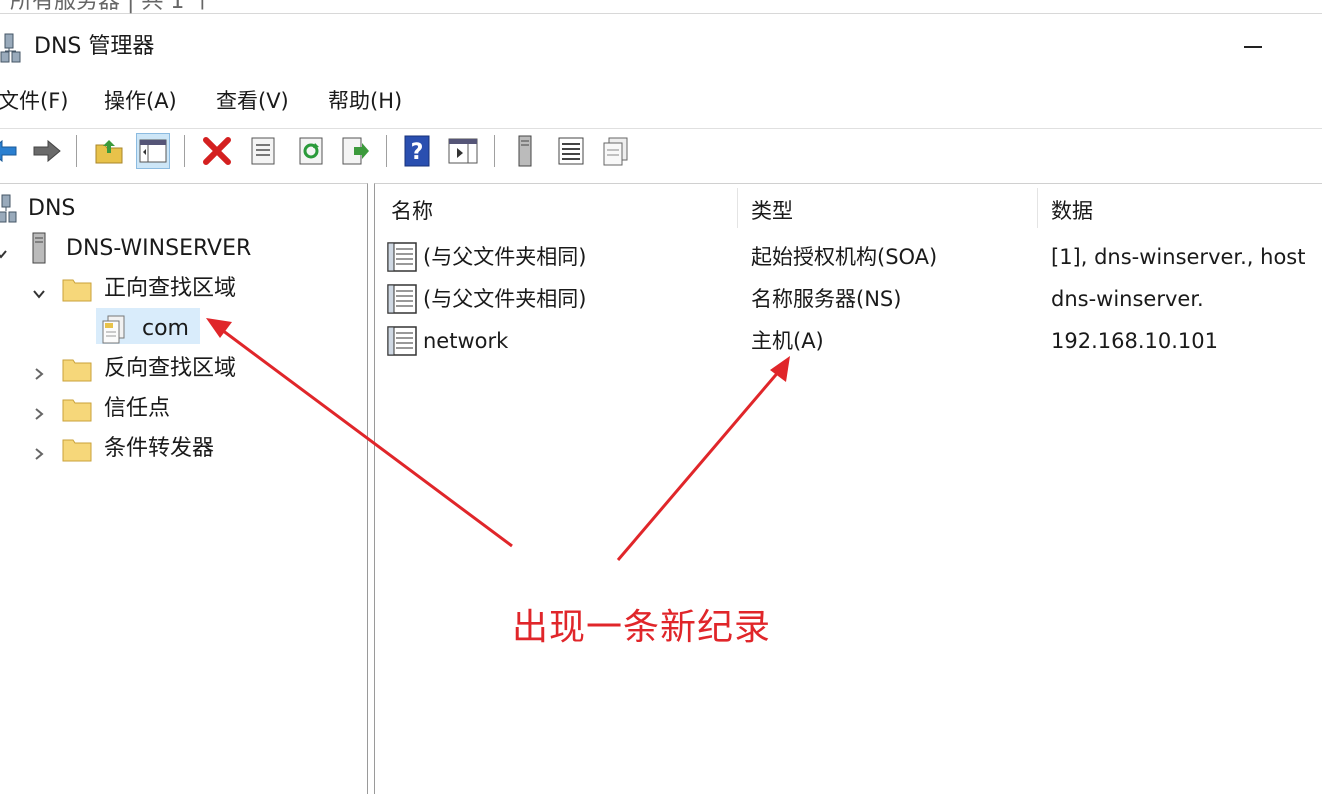 The image size is (1322, 794). I want to click on action-pane-icon, so click(463, 151).